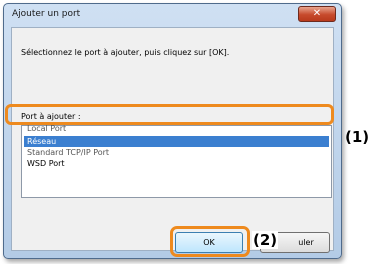 The image size is (376, 264). I want to click on ok-highlight, so click(210, 241).